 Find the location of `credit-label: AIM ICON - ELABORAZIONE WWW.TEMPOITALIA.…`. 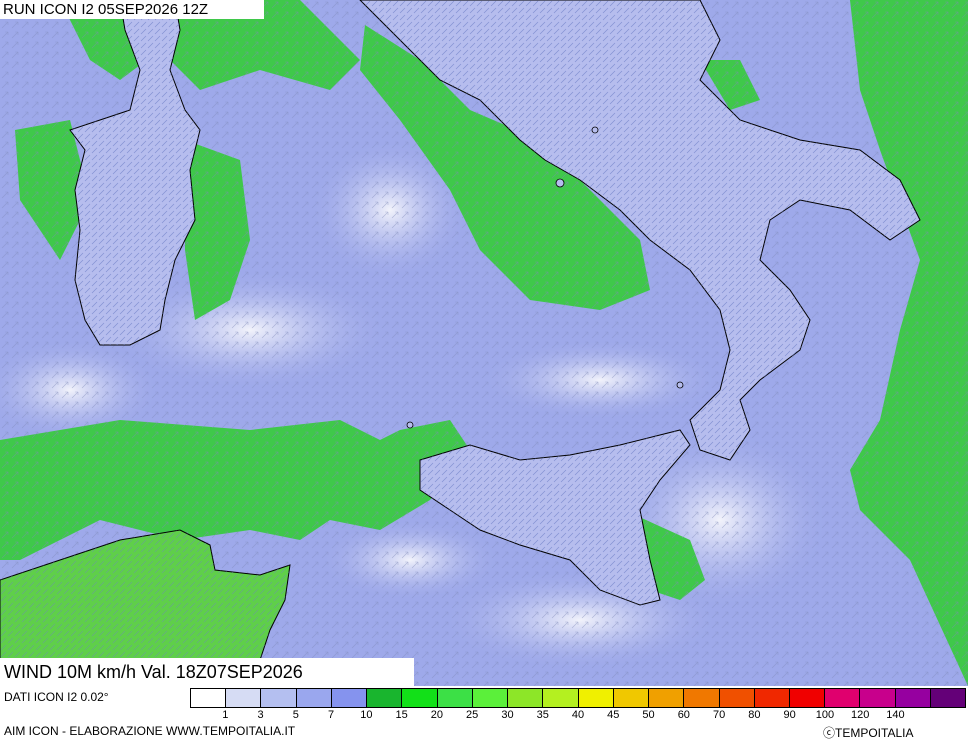

credit-label: AIM ICON - ELABORAZIONE WWW.TEMPOITALIA.… is located at coordinates (150, 731).